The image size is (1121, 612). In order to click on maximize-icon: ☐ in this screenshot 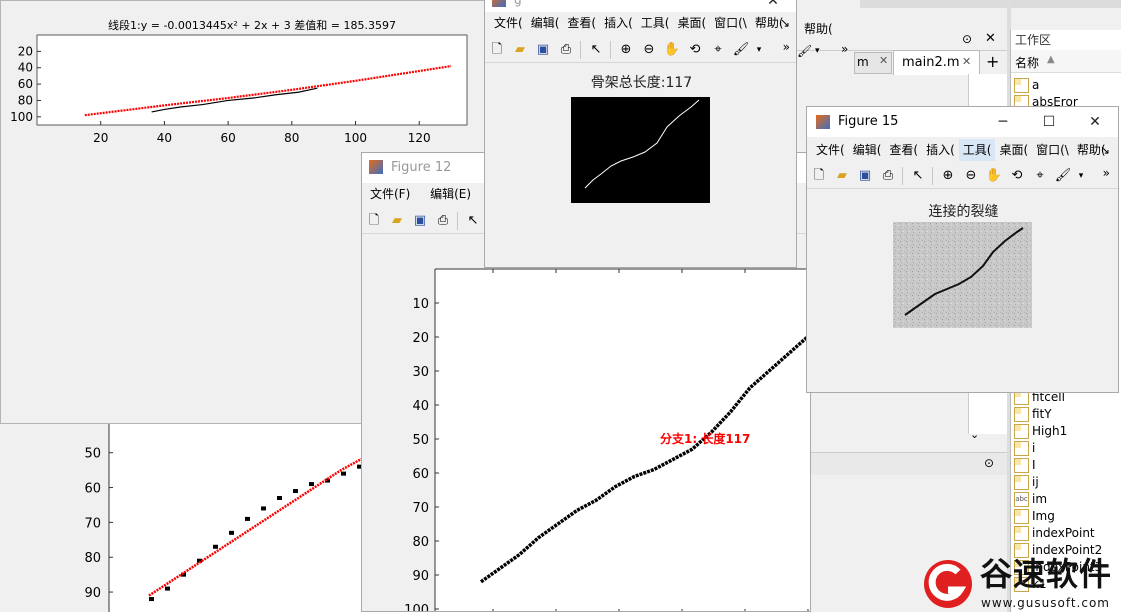, I will do `click(1049, 122)`.